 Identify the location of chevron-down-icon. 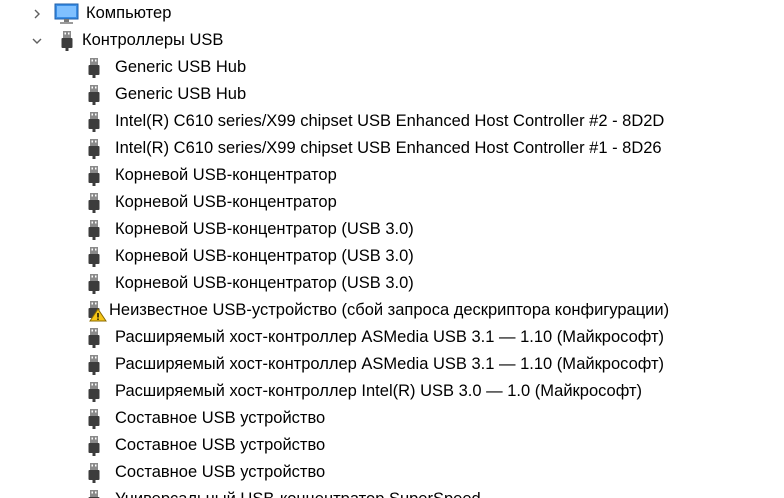
(37, 41).